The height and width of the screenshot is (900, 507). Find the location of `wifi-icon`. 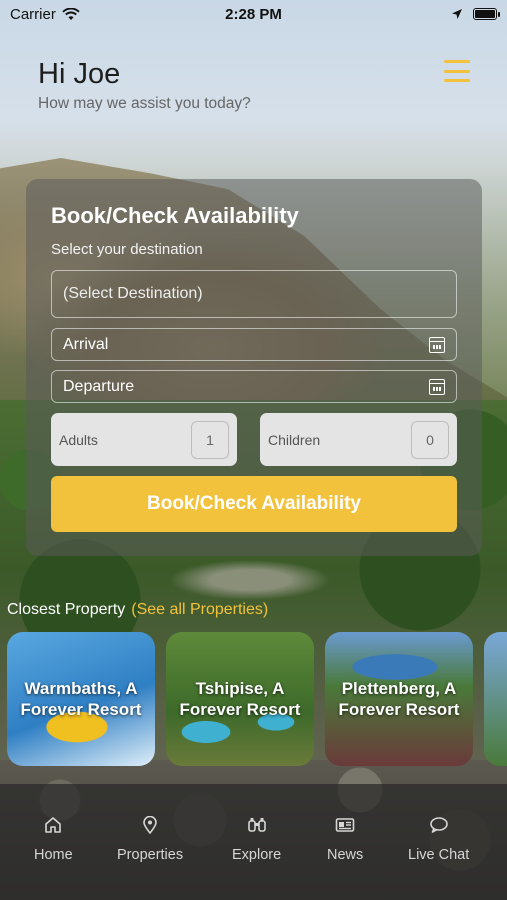

wifi-icon is located at coordinates (71, 13).